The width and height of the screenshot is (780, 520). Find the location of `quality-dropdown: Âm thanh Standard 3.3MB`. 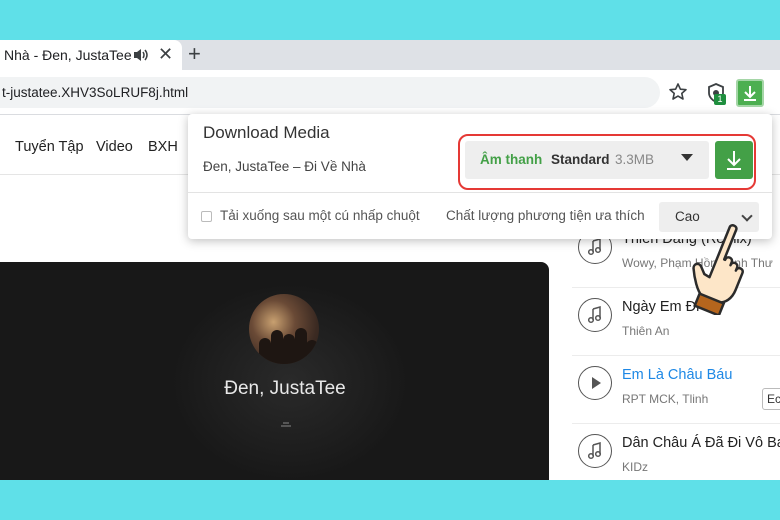

quality-dropdown: Âm thanh Standard 3.3MB is located at coordinates (587, 160).